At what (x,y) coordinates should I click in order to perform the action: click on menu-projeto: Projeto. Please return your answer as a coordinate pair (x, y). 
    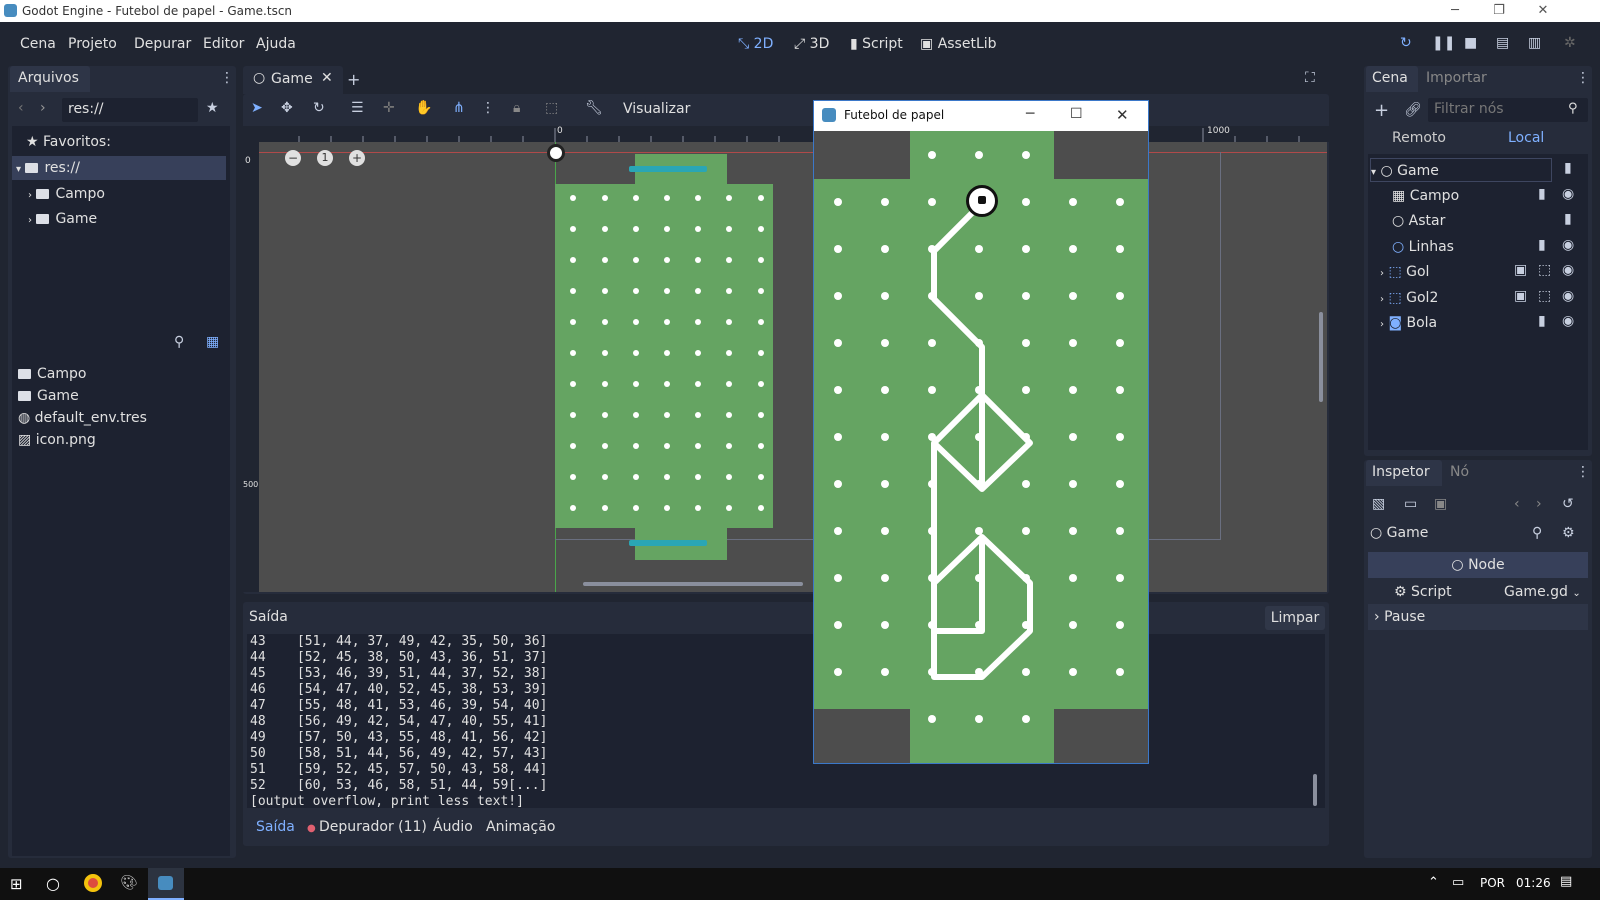
    Looking at the image, I should click on (92, 44).